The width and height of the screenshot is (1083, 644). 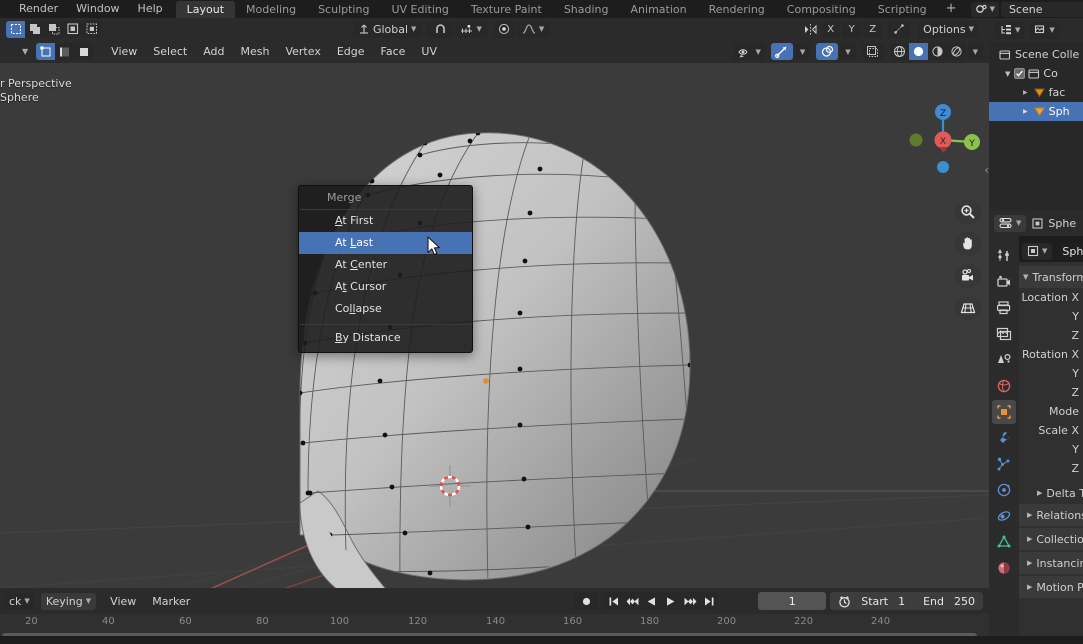 What do you see at coordinates (1004, 542) in the screenshot?
I see `properties-tab-data` at bounding box center [1004, 542].